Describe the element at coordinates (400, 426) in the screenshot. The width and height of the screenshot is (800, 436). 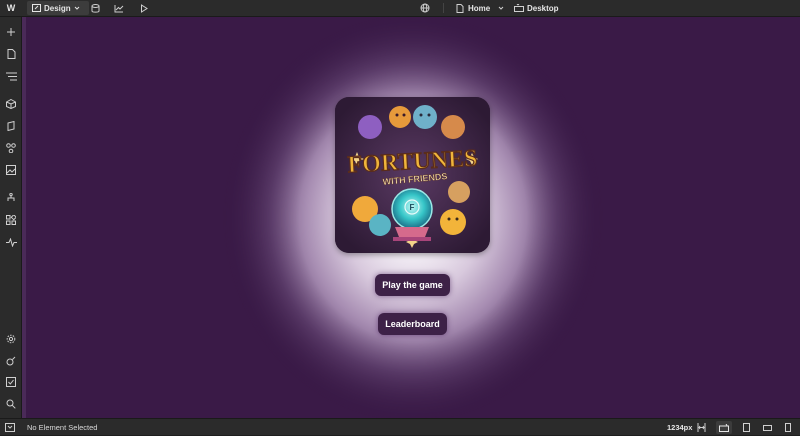
I see `status-bar: No Element Selected 1234px` at that location.